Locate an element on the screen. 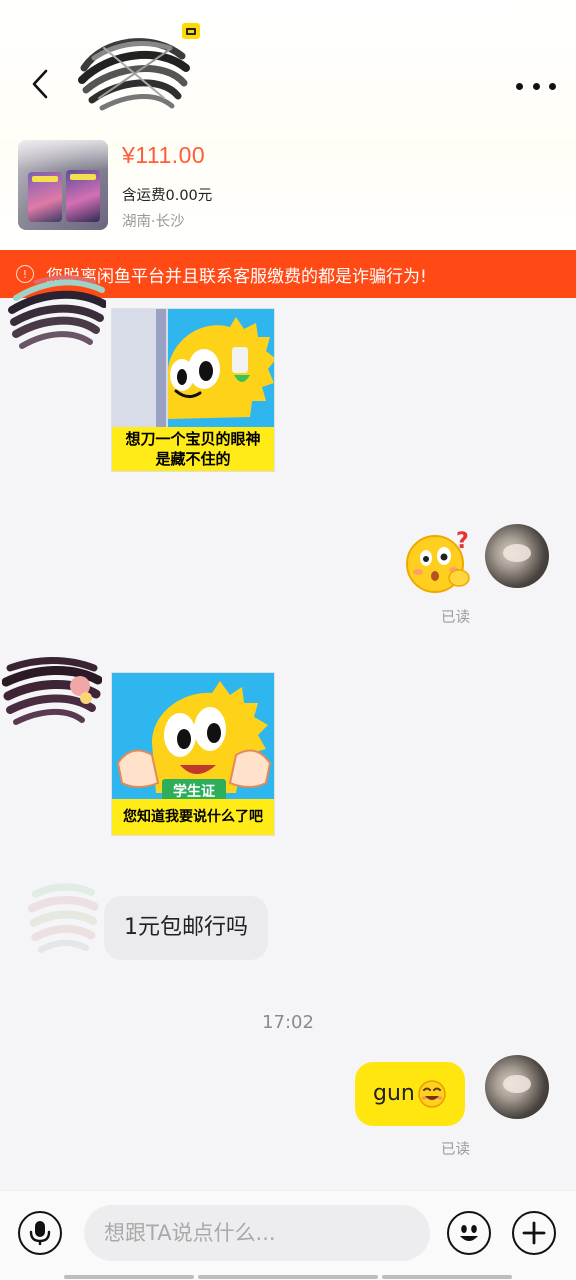  contact-avatar is located at coordinates (133, 72).